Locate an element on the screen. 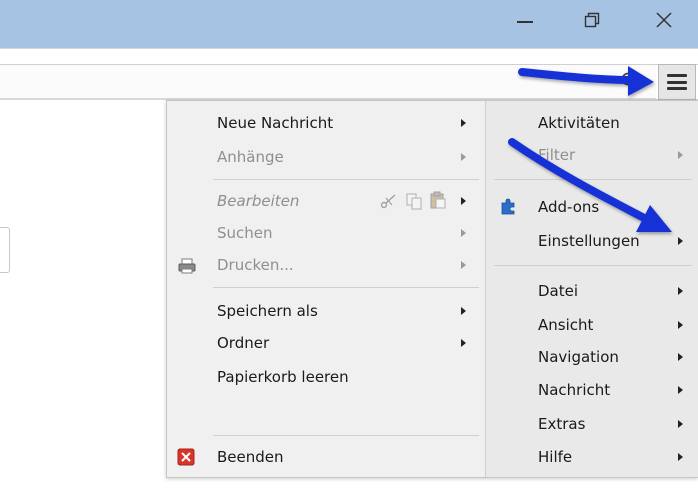 The width and height of the screenshot is (698, 491). menu-item-speichern-als: Speichern als is located at coordinates (267, 311).